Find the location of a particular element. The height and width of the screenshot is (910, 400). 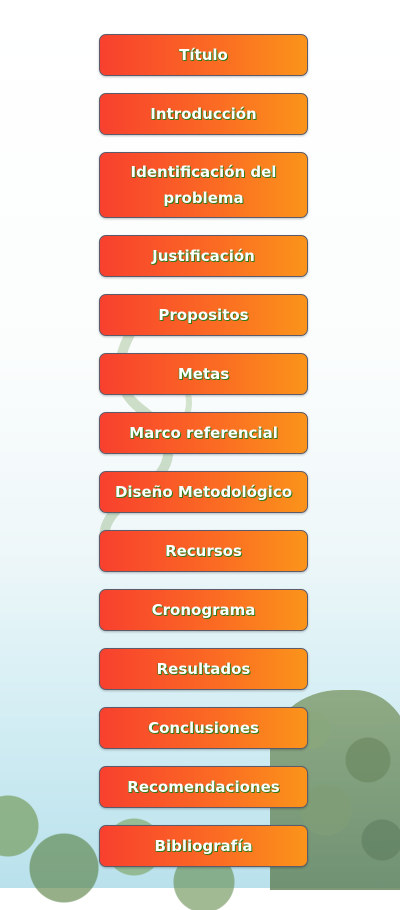

menu-button-bibliografia: Bibliografía is located at coordinates (203, 846).